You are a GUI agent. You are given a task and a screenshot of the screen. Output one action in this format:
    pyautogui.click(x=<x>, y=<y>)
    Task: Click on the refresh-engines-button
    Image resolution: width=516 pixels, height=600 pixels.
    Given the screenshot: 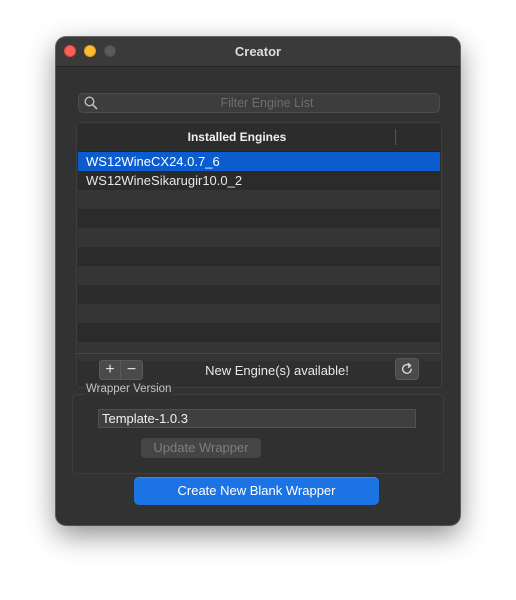 What is the action you would take?
    pyautogui.click(x=407, y=369)
    